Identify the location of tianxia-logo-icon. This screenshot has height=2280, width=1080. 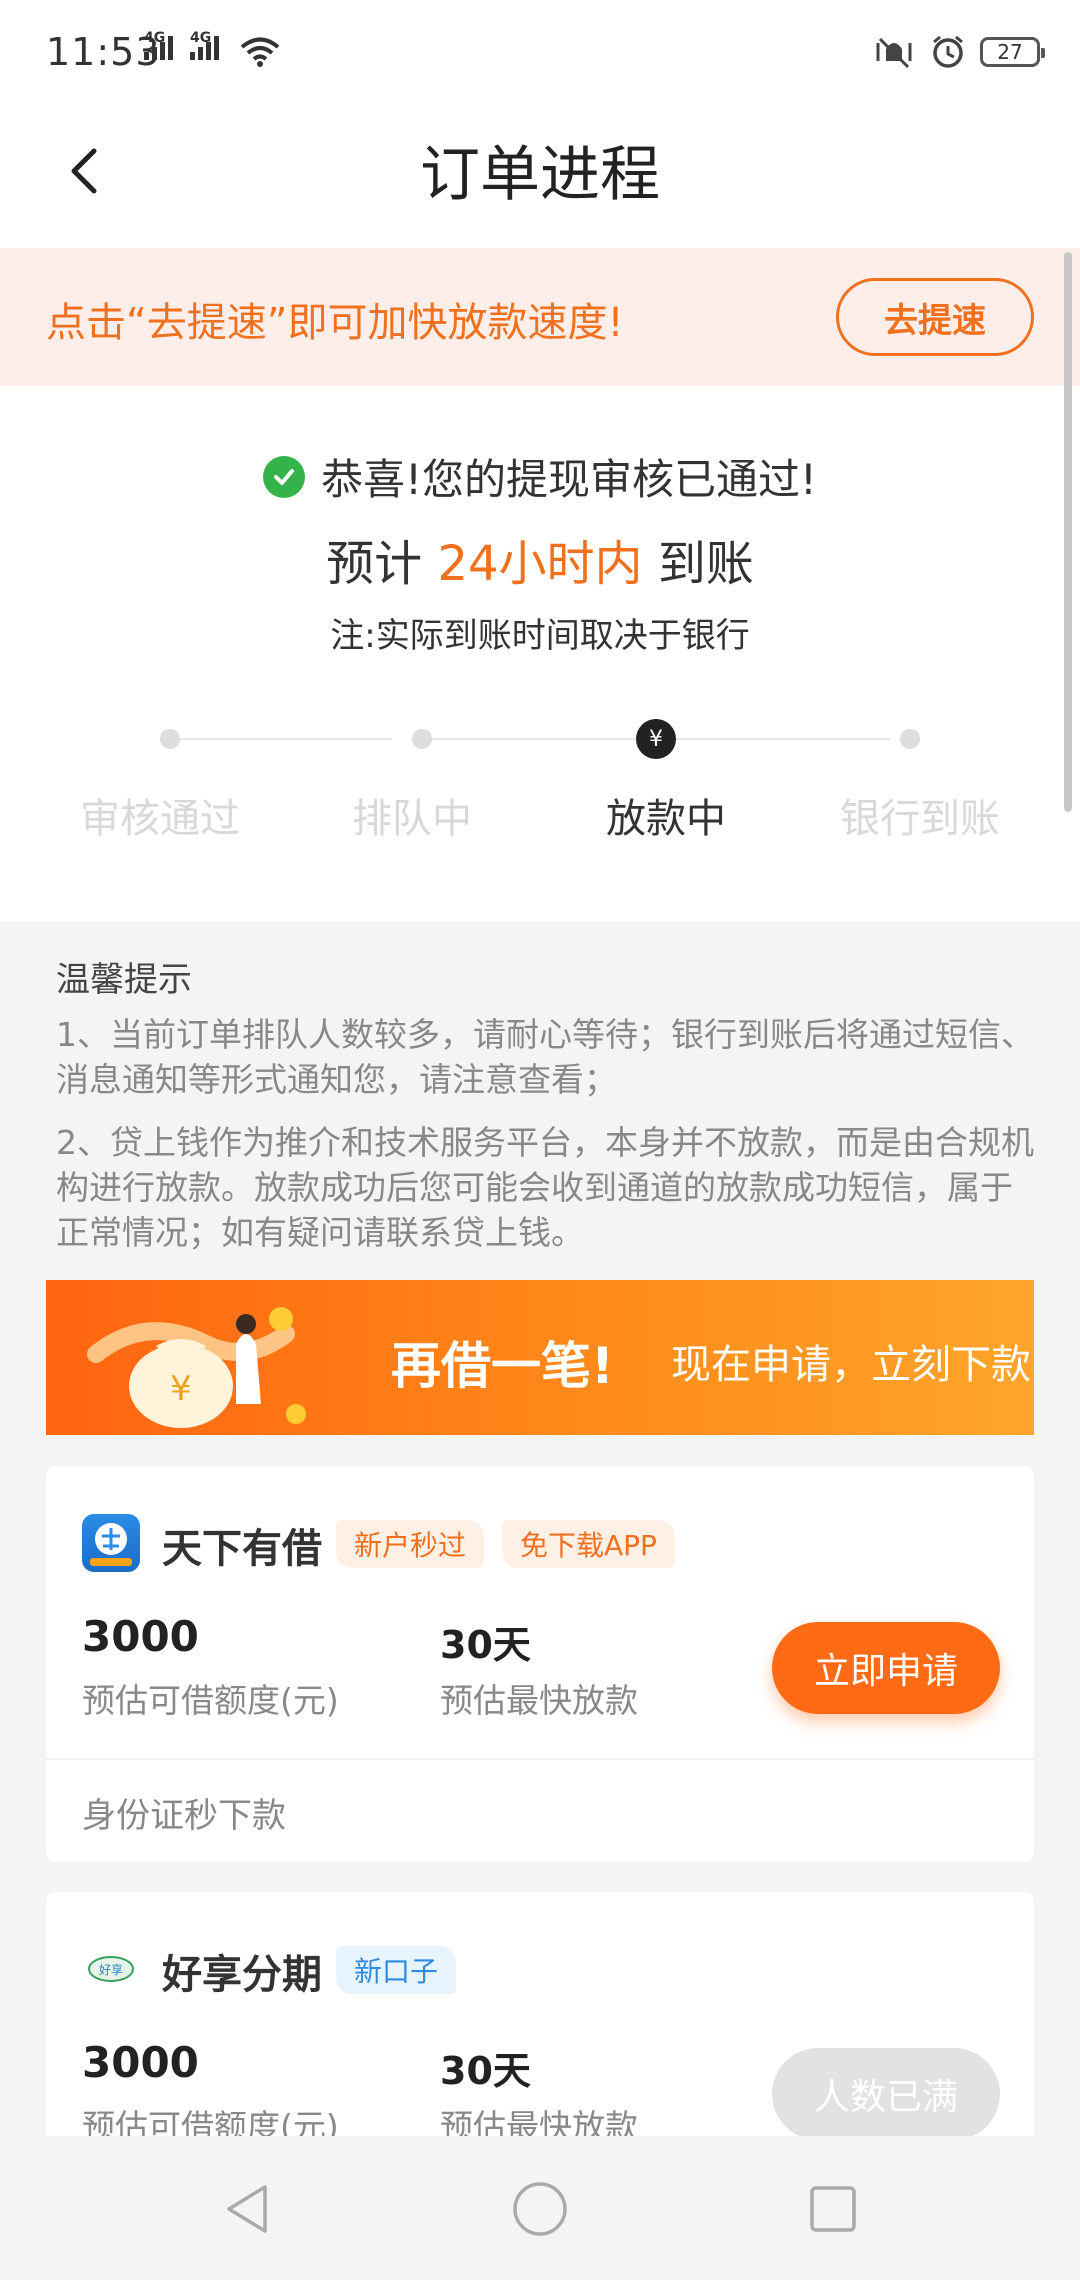
(111, 1543).